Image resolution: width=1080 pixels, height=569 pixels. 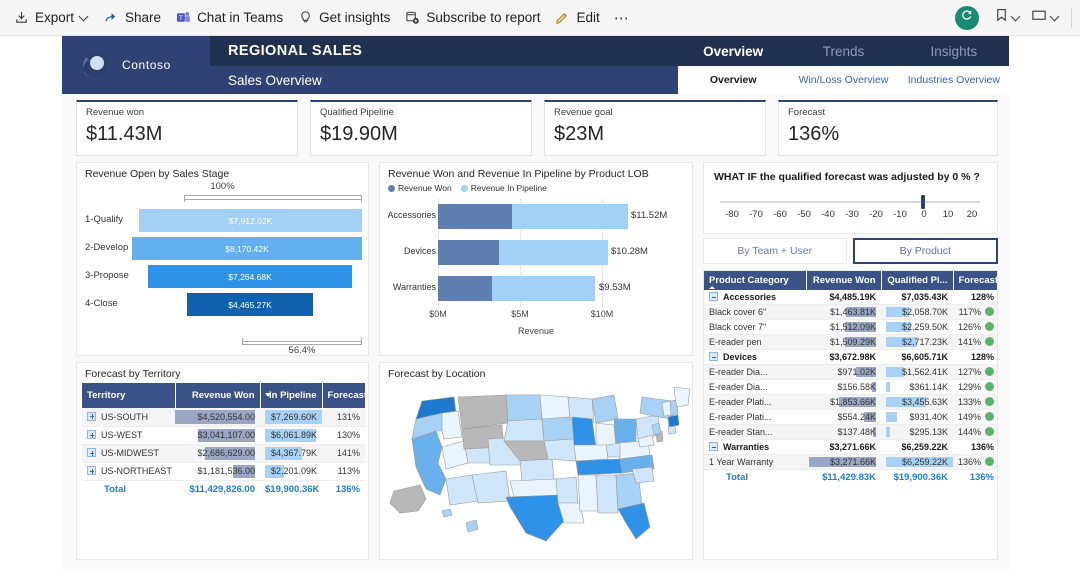 What do you see at coordinates (850, 357) in the screenshot?
I see `table-row: Devices $3,672.98K $6,605.71K 128%` at bounding box center [850, 357].